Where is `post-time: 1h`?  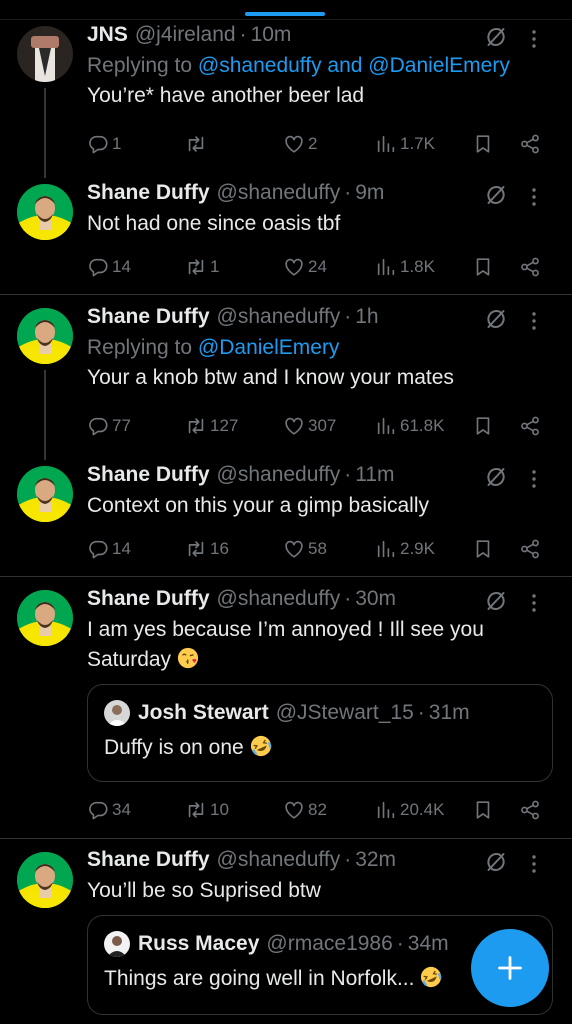 post-time: 1h is located at coordinates (366, 317).